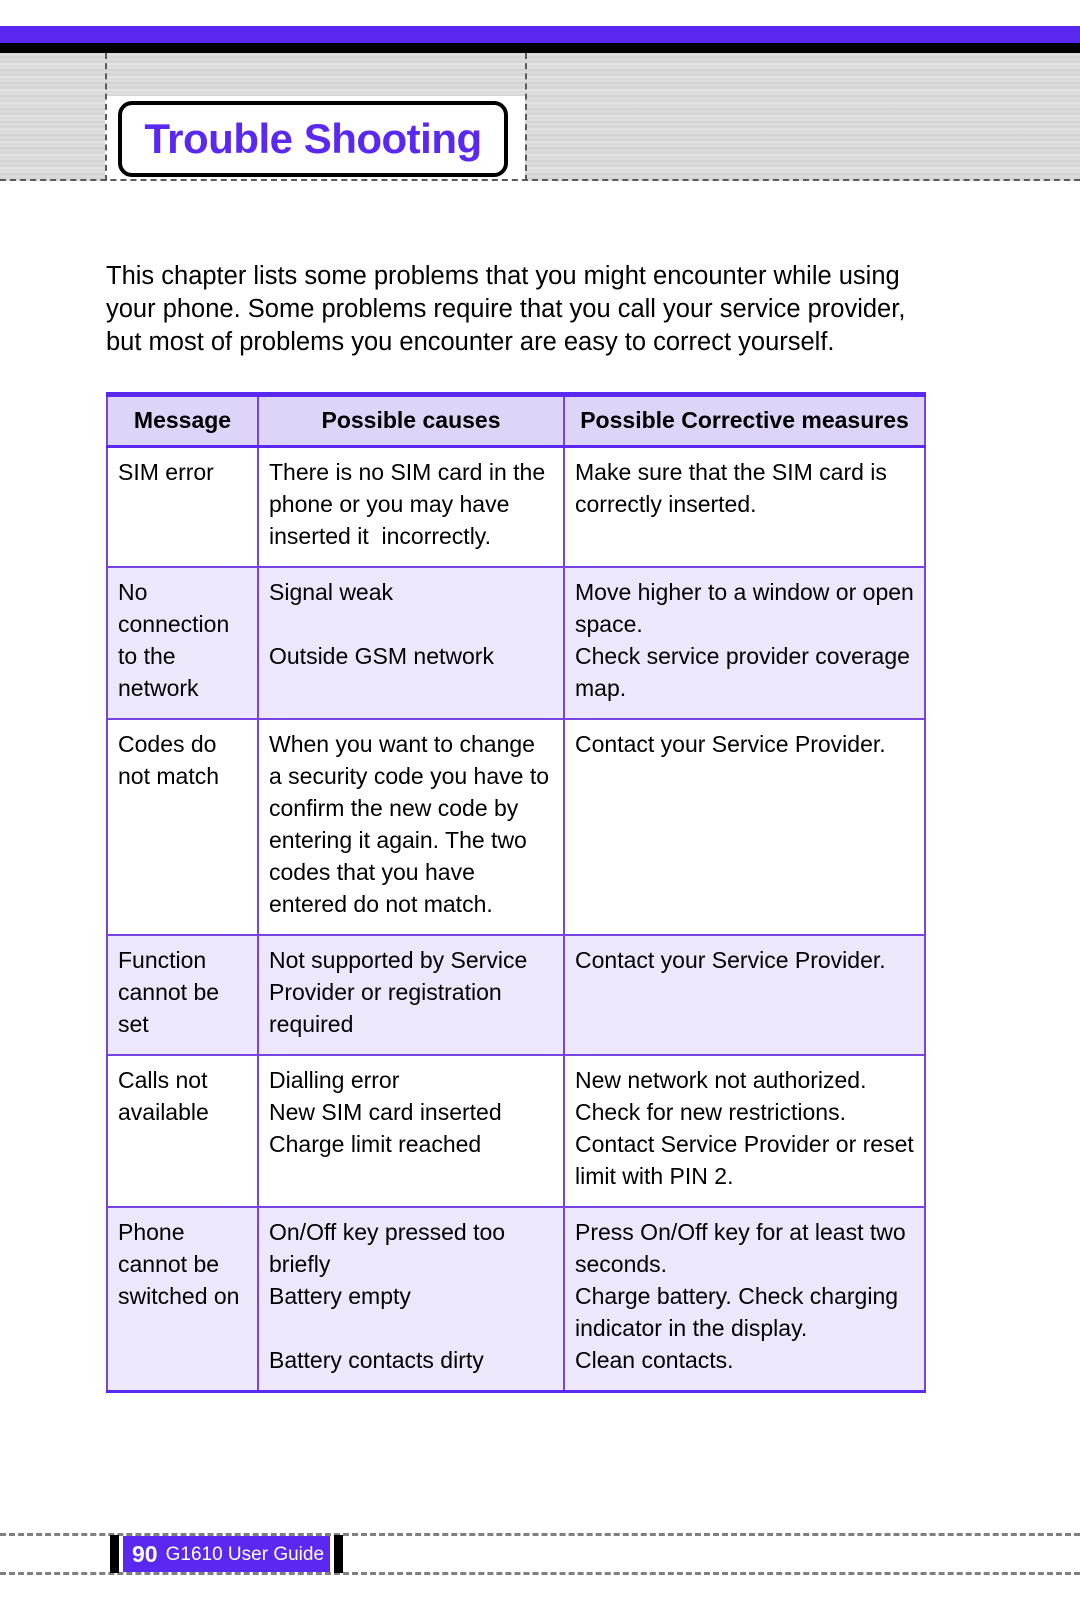 Image resolution: width=1080 pixels, height=1621 pixels. Describe the element at coordinates (170, 760) in the screenshot. I see `cell-line: Codes do not match` at that location.